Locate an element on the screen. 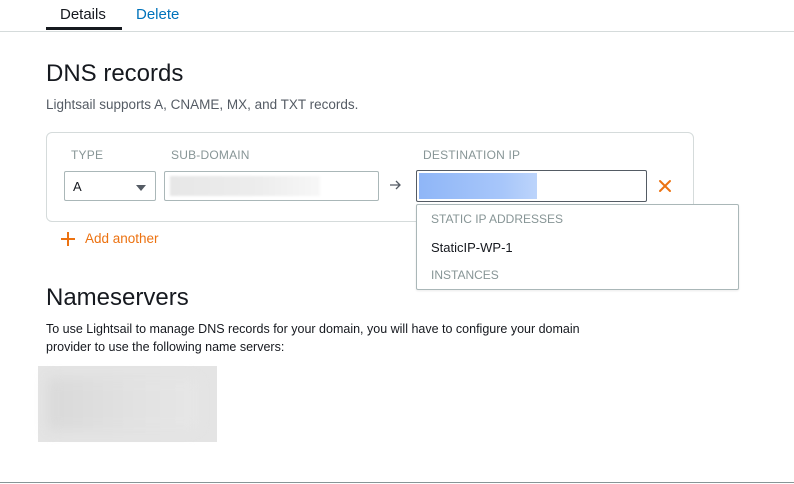  dropdown-group-instances: INSTANCES is located at coordinates (465, 275).